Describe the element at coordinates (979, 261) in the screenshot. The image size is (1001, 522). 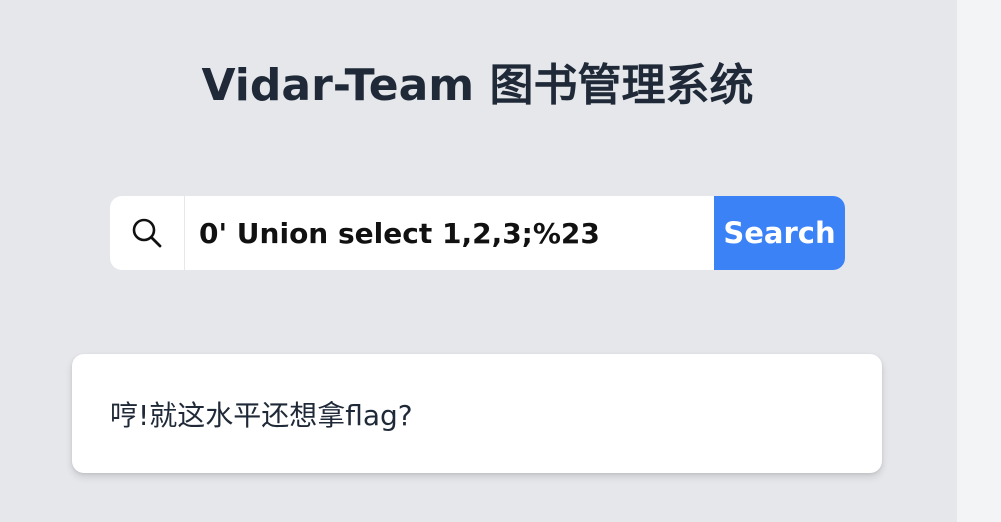
I see `side-strip` at that location.